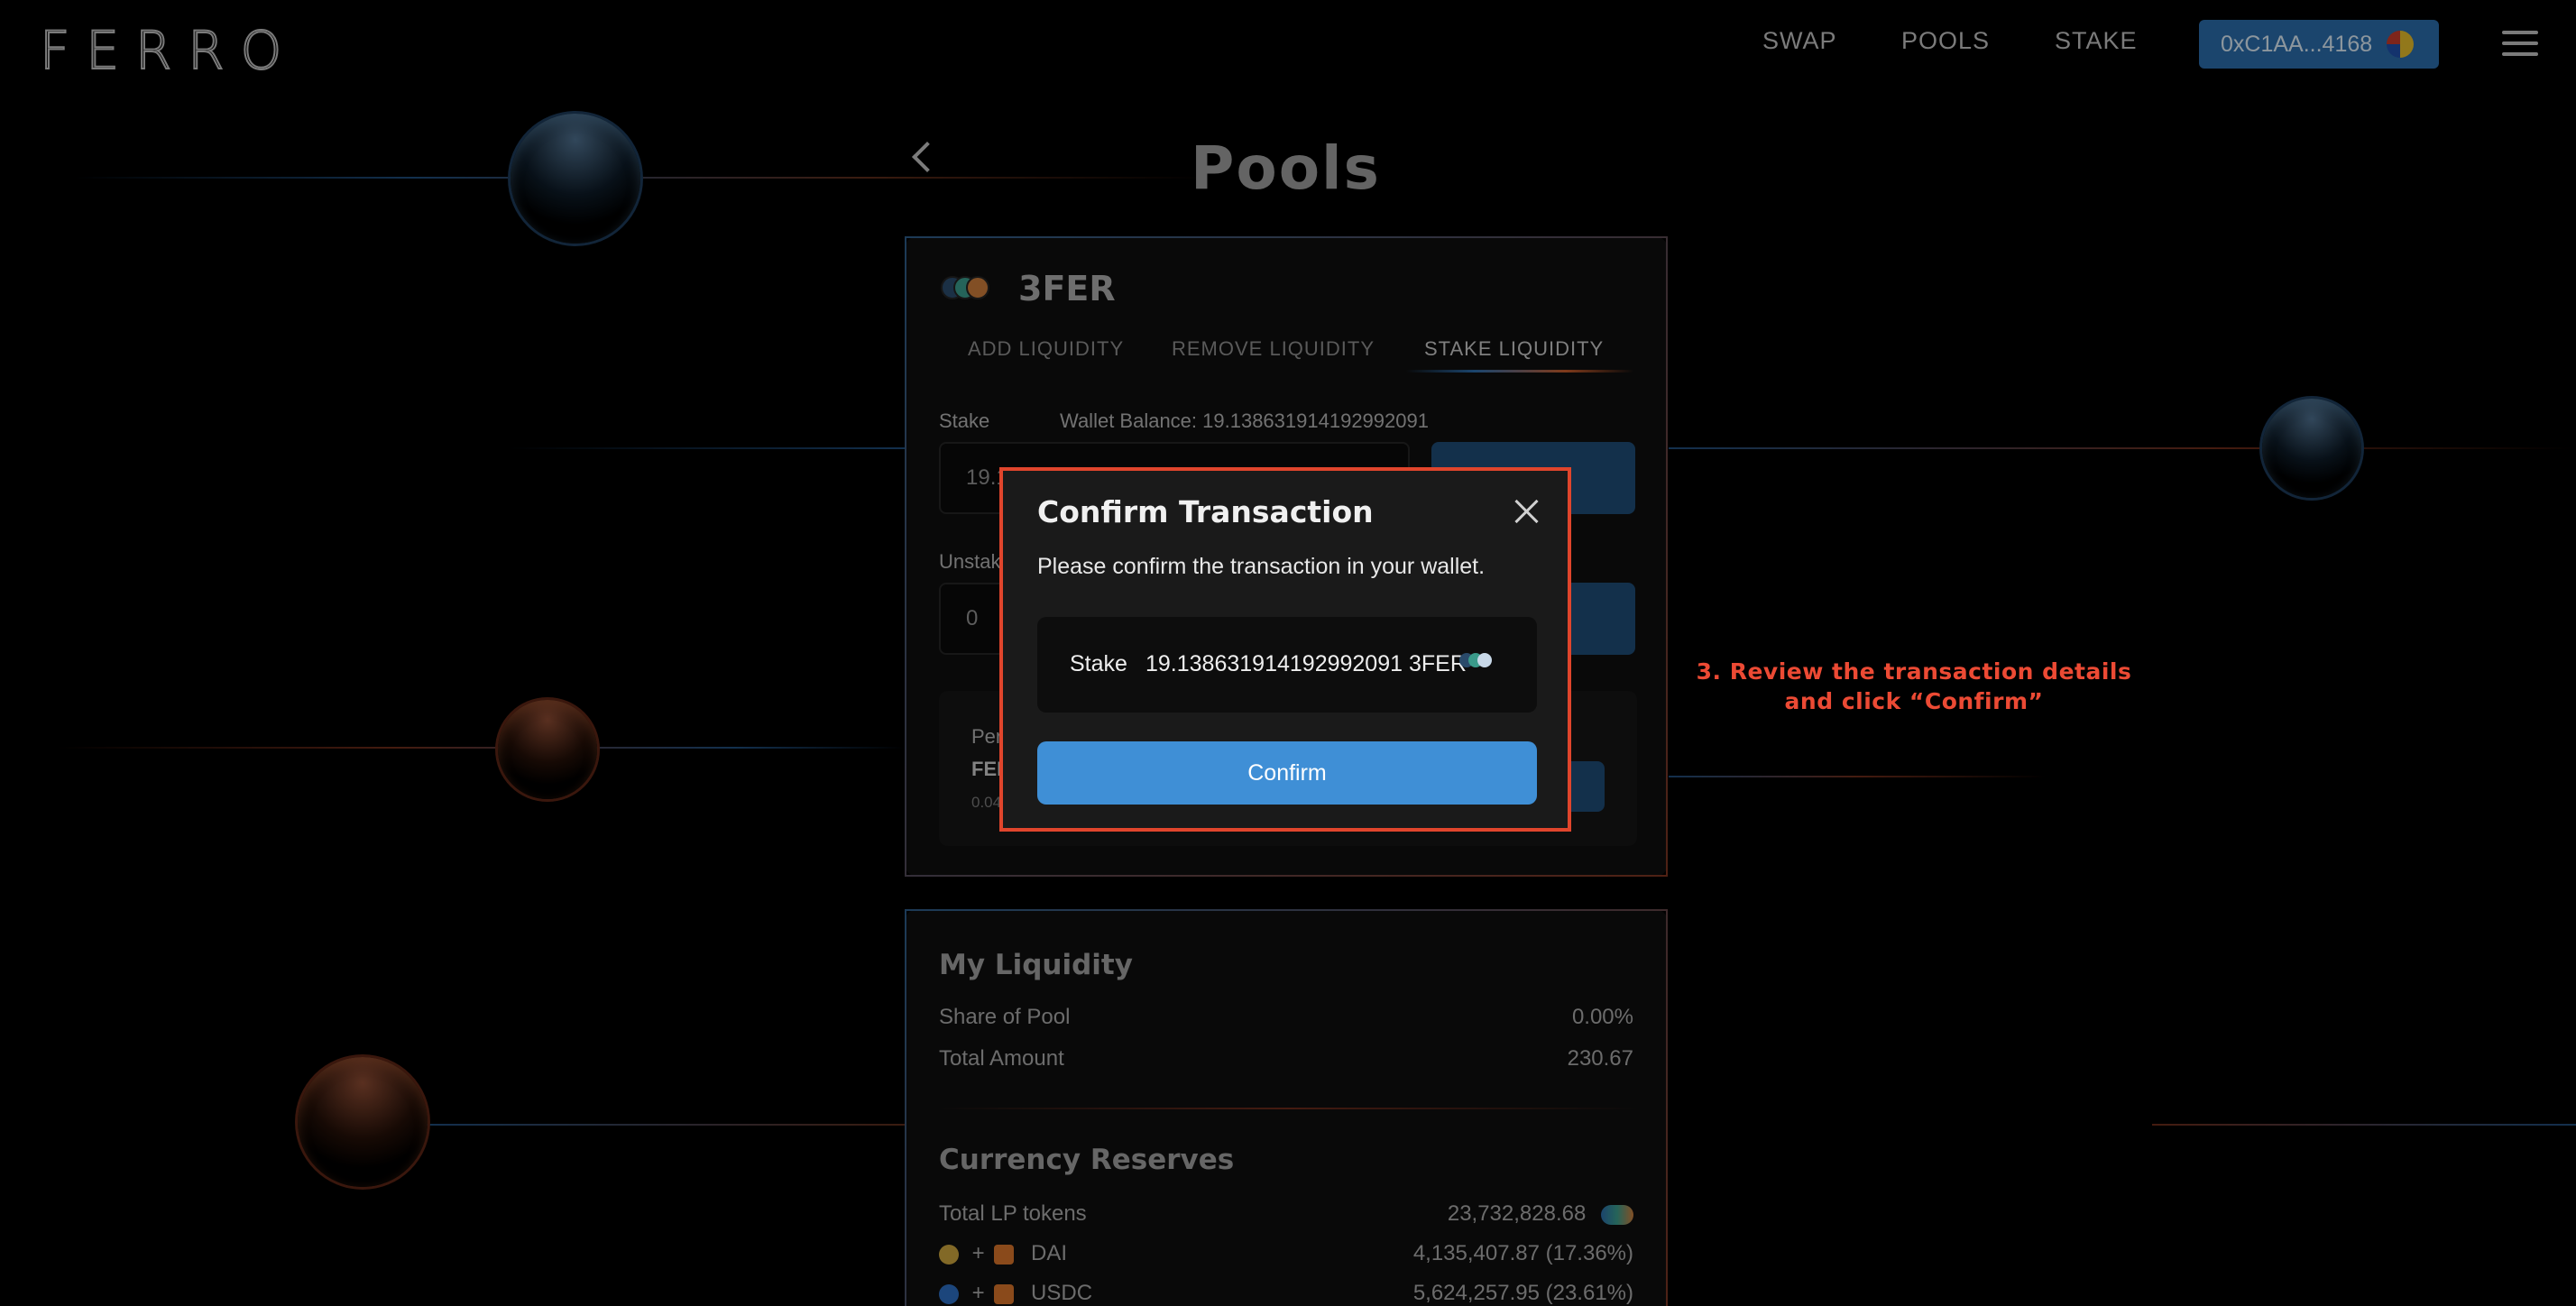  Describe the element at coordinates (1306, 663) in the screenshot. I see `detail-value: 19.138631914192992091 3FER` at that location.